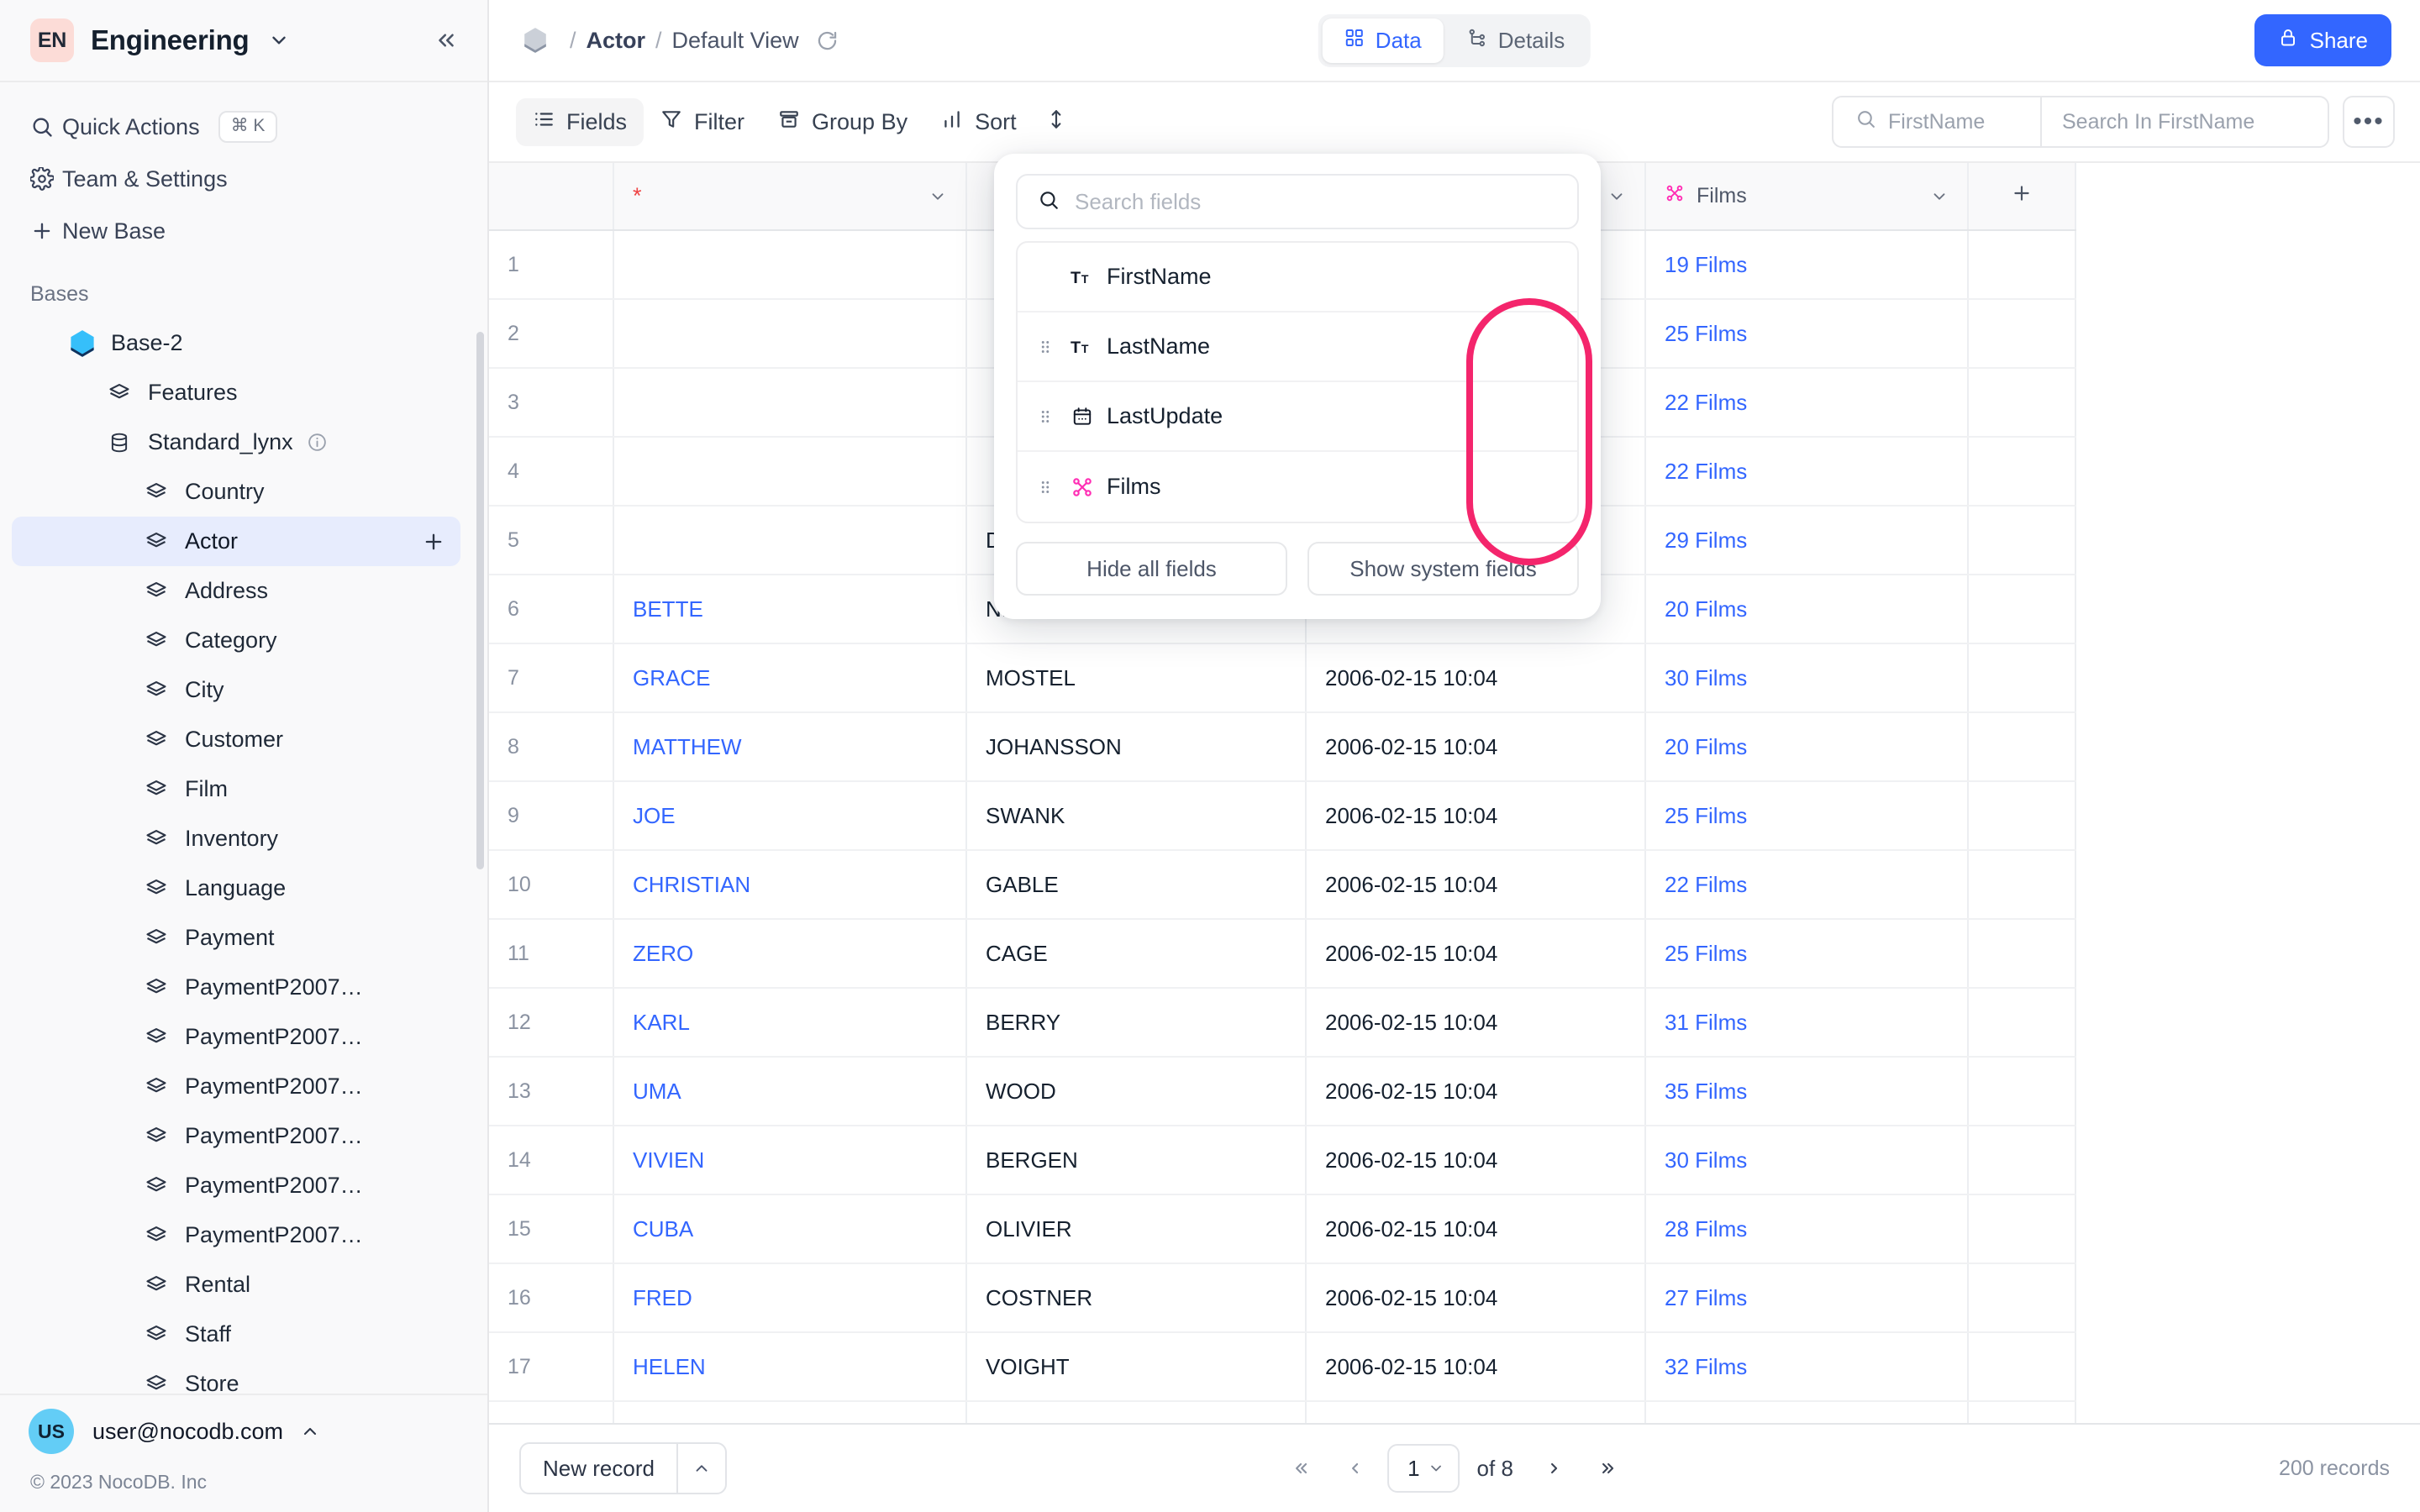 This screenshot has height=1512, width=2420. What do you see at coordinates (790, 1229) in the screenshot?
I see `cell-firstname: CUBA` at bounding box center [790, 1229].